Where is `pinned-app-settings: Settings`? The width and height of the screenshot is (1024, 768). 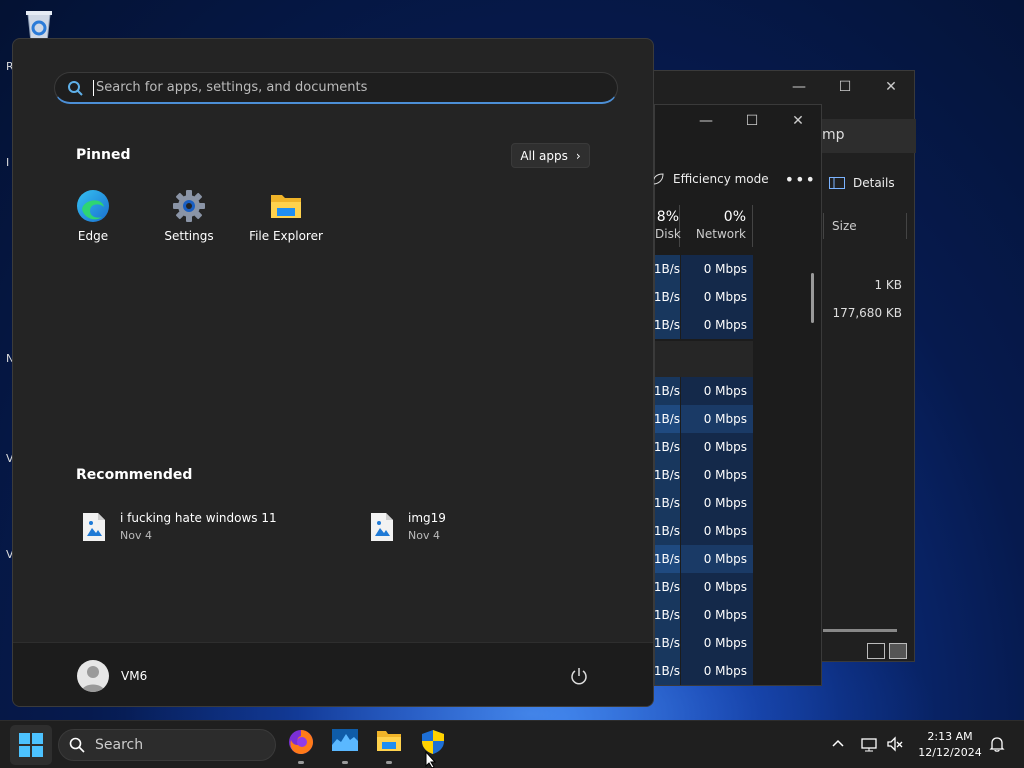
pinned-app-settings: Settings is located at coordinates (189, 216).